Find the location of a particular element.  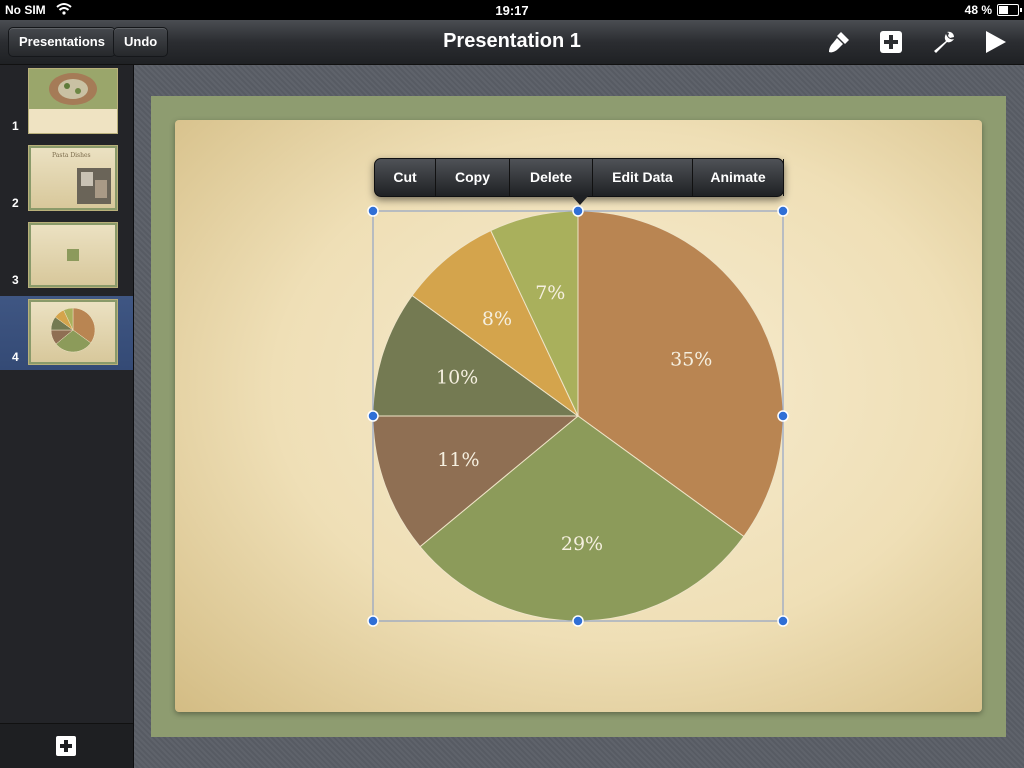

context-menu: Cut Copy Delete Edit Data Animate is located at coordinates (579, 181).